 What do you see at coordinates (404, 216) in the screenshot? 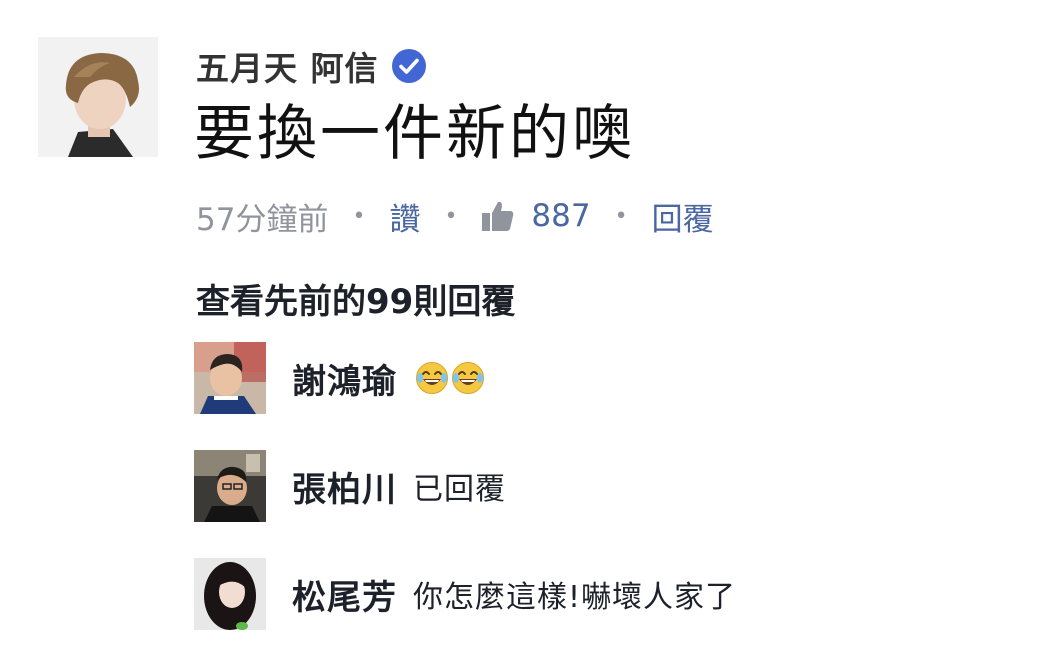
I see `like-button: 讚` at bounding box center [404, 216].